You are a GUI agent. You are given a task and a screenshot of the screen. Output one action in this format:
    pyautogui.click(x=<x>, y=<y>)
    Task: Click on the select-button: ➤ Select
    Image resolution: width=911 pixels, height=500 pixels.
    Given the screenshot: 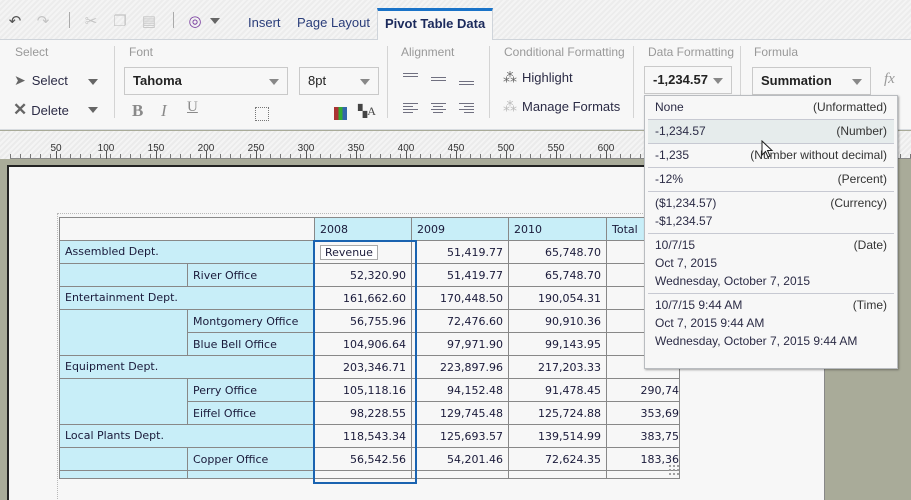 What is the action you would take?
    pyautogui.click(x=41, y=80)
    